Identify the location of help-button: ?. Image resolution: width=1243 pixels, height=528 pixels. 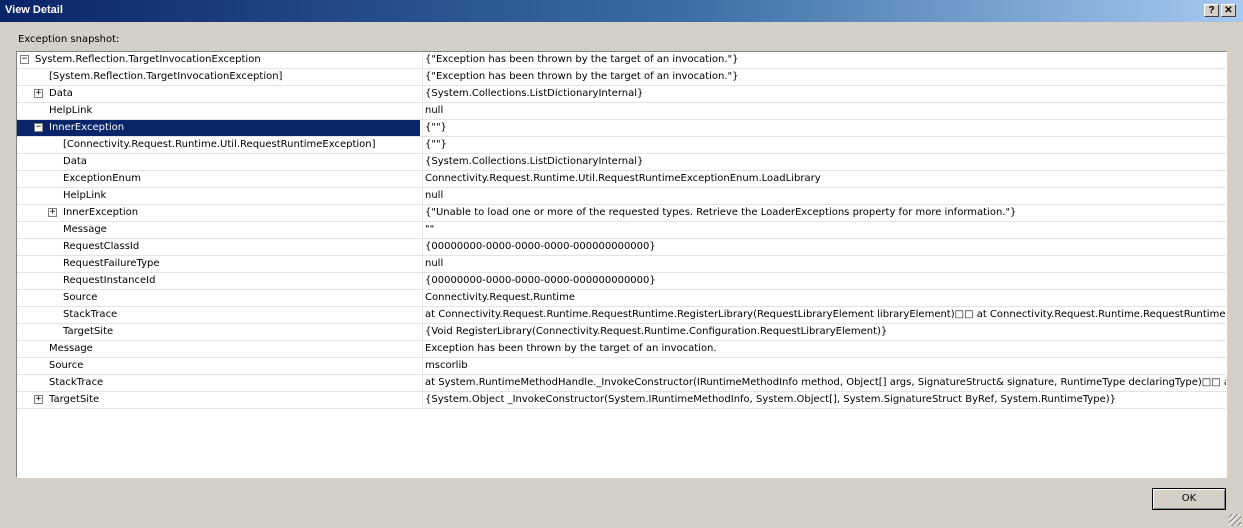
(1211, 10).